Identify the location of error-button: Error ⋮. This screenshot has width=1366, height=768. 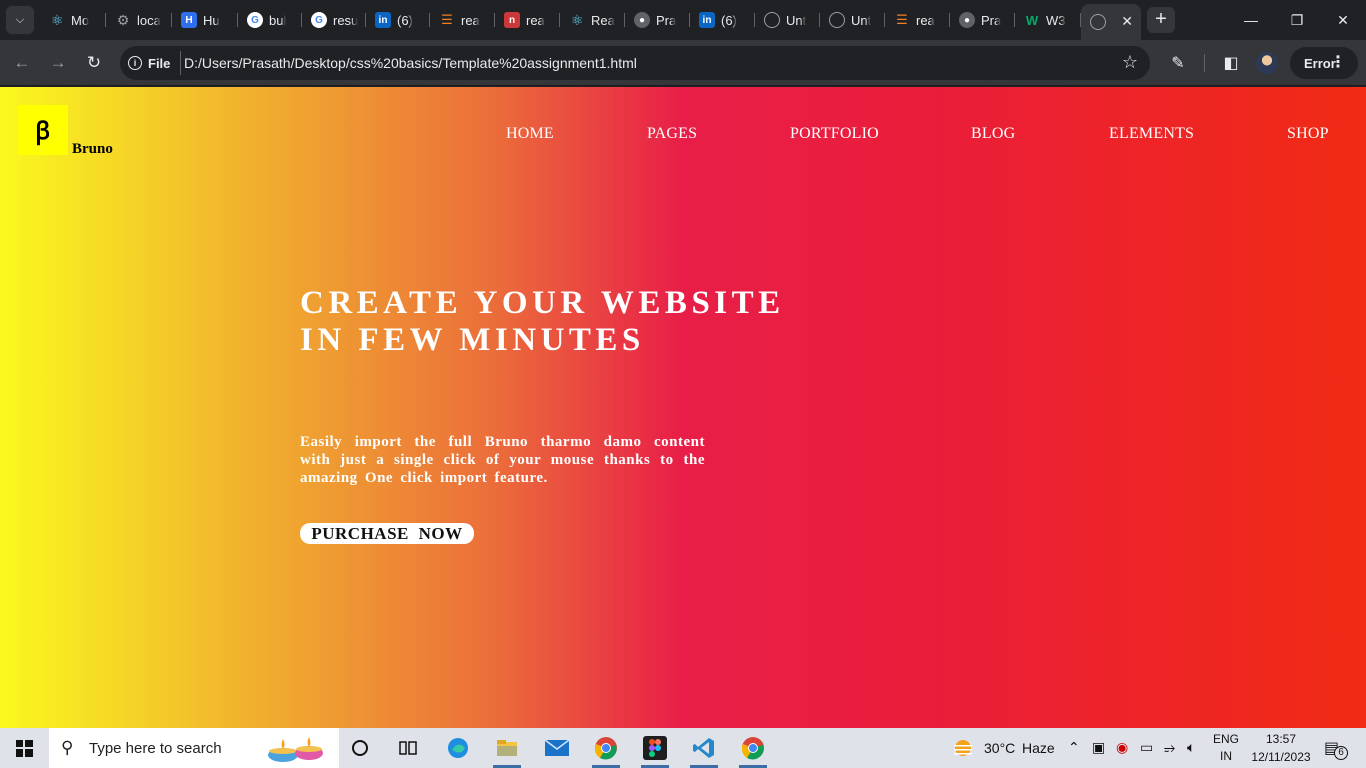
(1324, 63).